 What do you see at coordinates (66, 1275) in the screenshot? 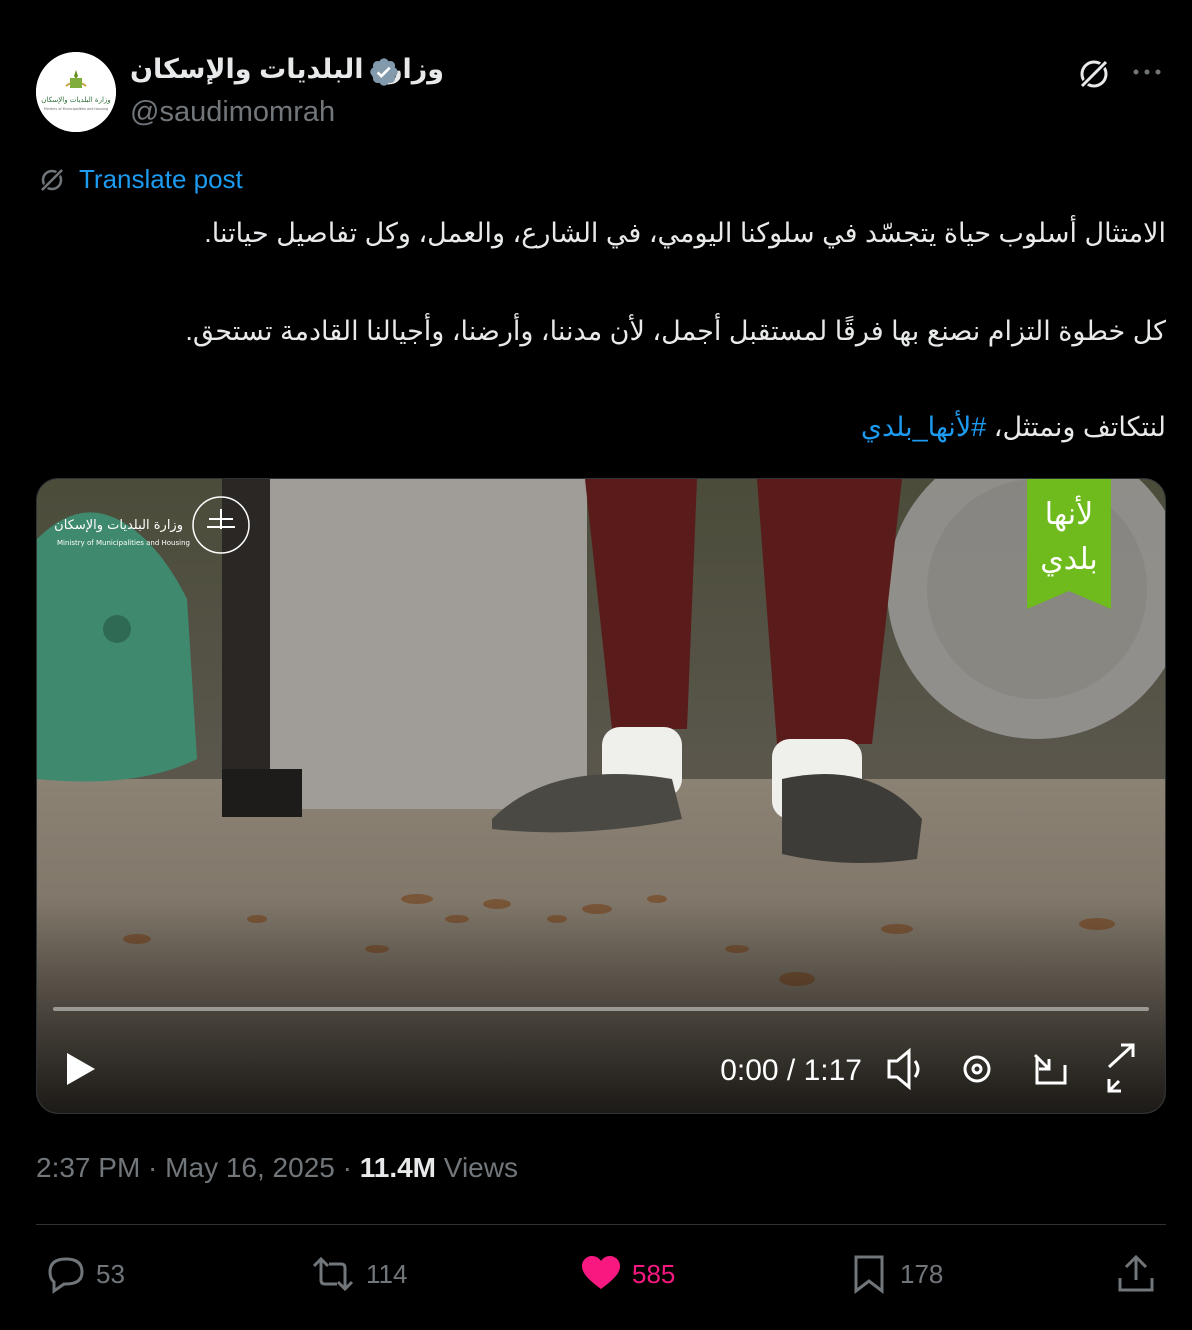
I see `reply-icon` at bounding box center [66, 1275].